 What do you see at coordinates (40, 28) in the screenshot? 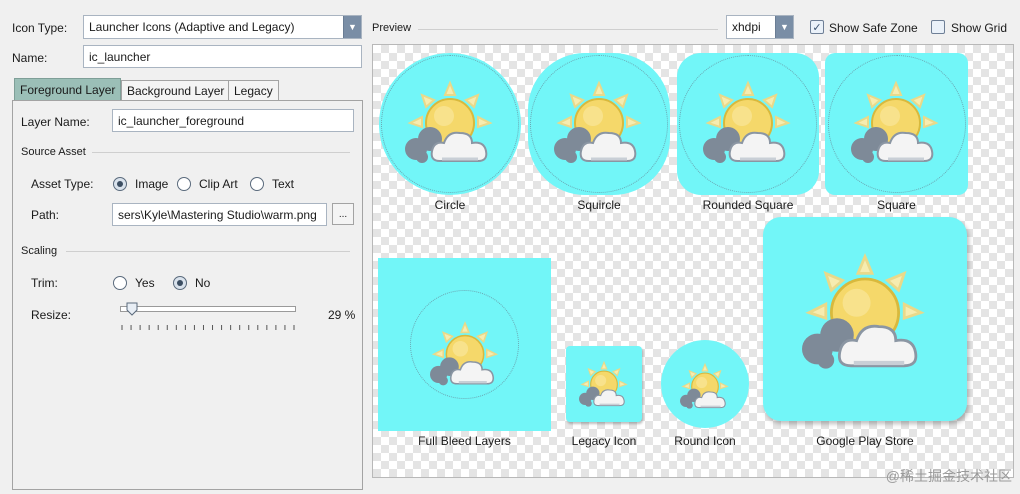
I see `icon-type-label: Icon Type:` at bounding box center [40, 28].